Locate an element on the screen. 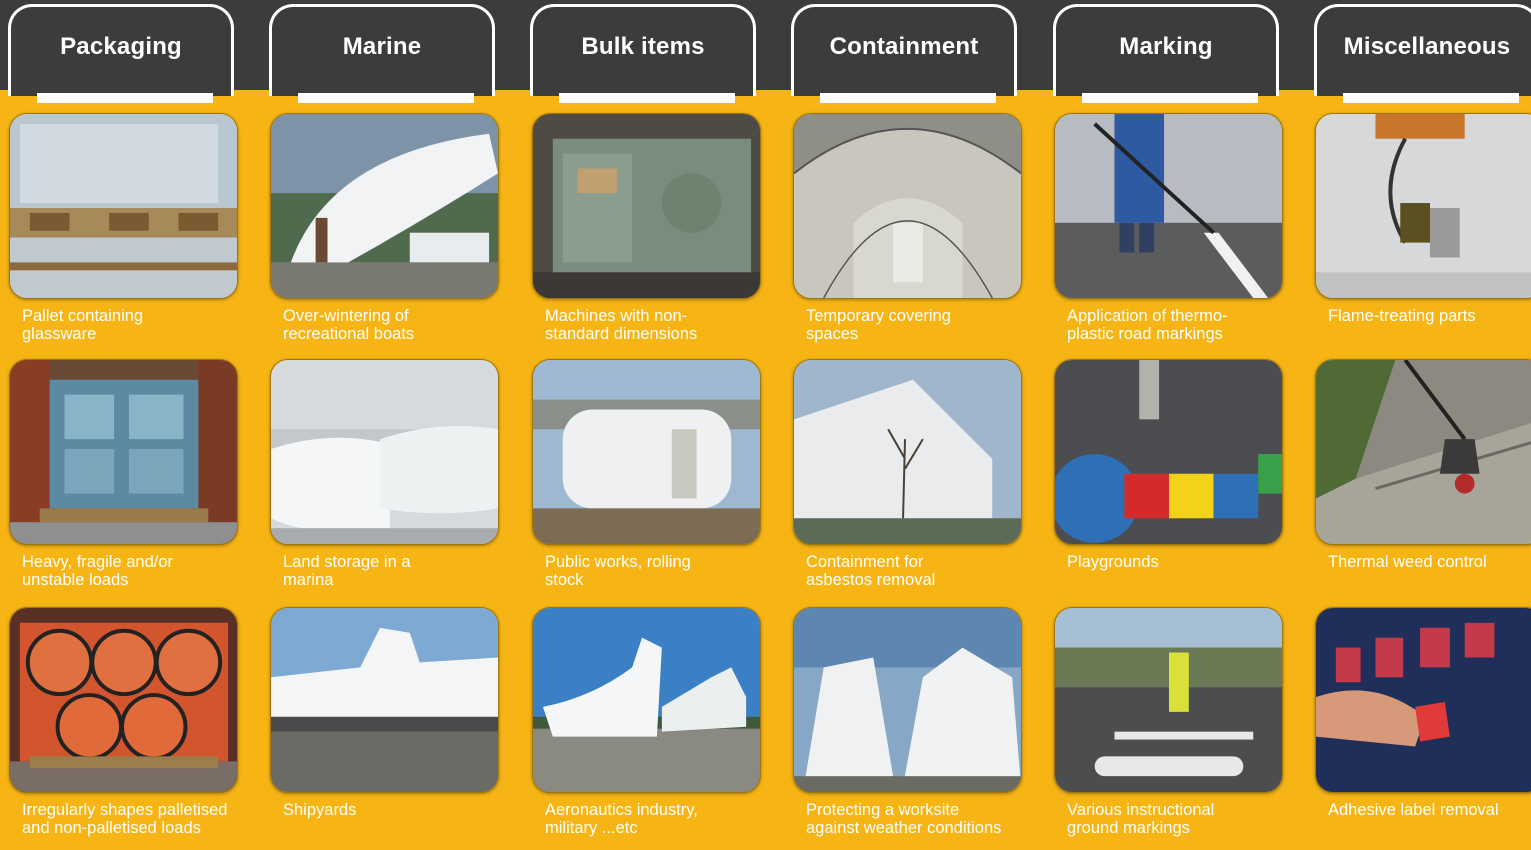 The height and width of the screenshot is (850, 1531). shipyard-photo is located at coordinates (384, 700).